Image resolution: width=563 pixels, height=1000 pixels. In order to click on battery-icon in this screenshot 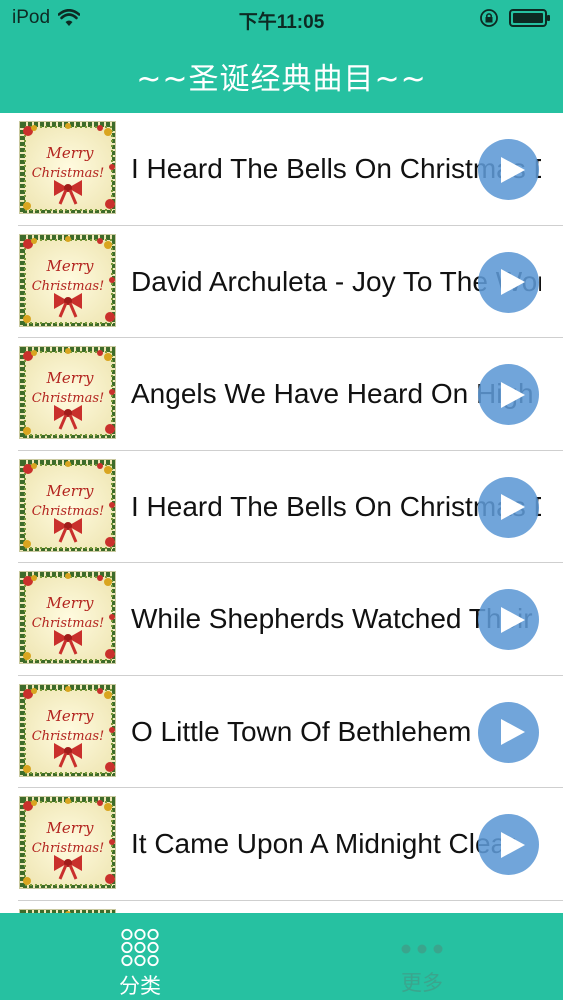, I will do `click(529, 18)`.